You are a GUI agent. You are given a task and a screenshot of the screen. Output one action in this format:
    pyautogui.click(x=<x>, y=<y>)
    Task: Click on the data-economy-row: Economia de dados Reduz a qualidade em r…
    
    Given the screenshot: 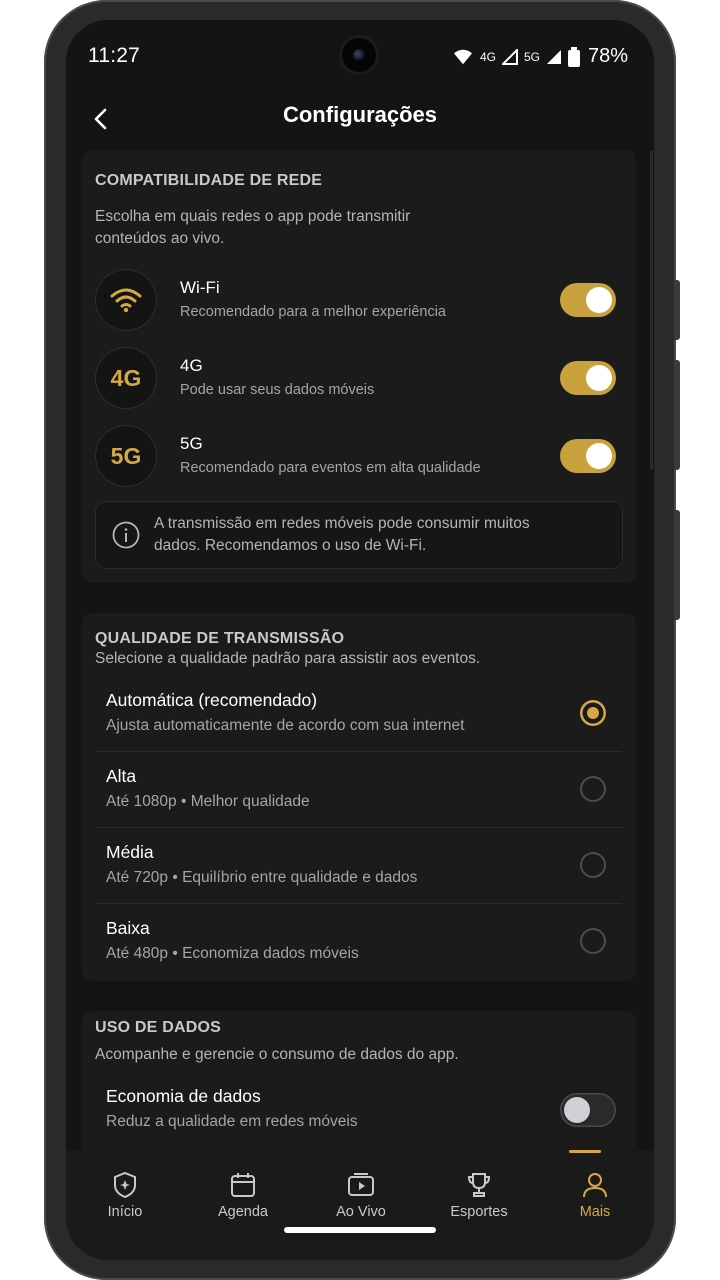 What is the action you would take?
    pyautogui.click(x=359, y=1111)
    